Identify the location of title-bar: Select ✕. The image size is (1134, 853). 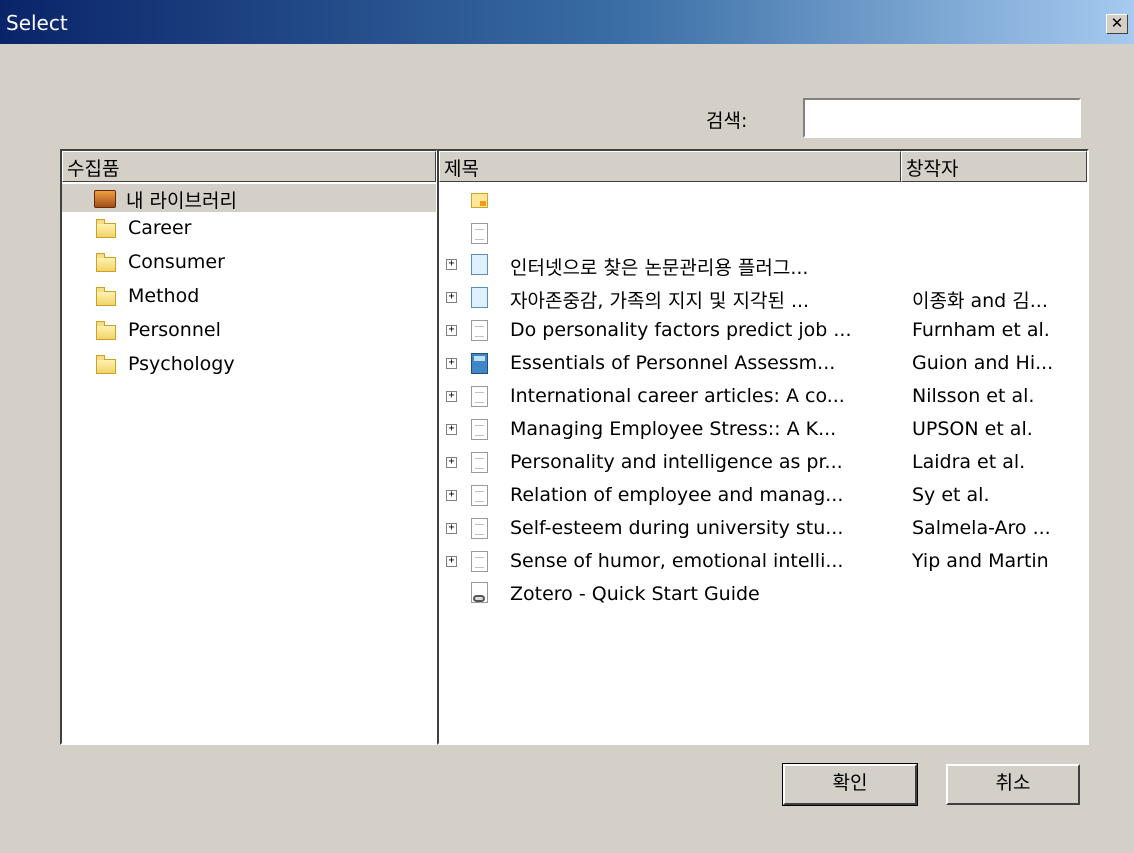
(567, 22).